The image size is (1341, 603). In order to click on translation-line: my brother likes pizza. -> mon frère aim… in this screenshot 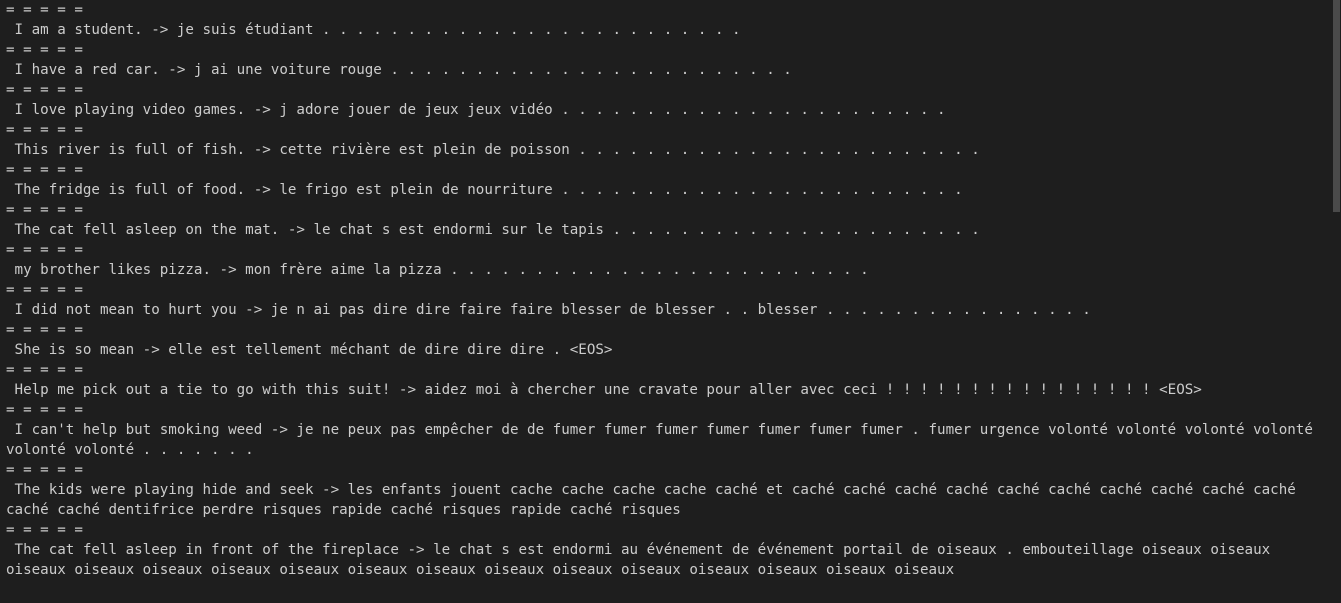, I will do `click(437, 270)`.